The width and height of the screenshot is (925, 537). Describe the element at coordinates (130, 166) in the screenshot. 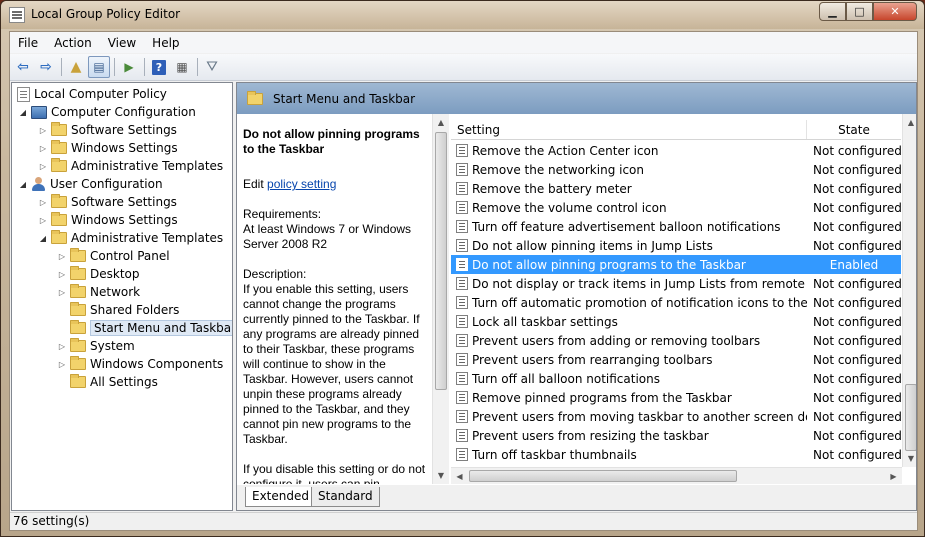

I see `tree-node-cc-administrative-templates: ▷ Administrative Templates` at that location.